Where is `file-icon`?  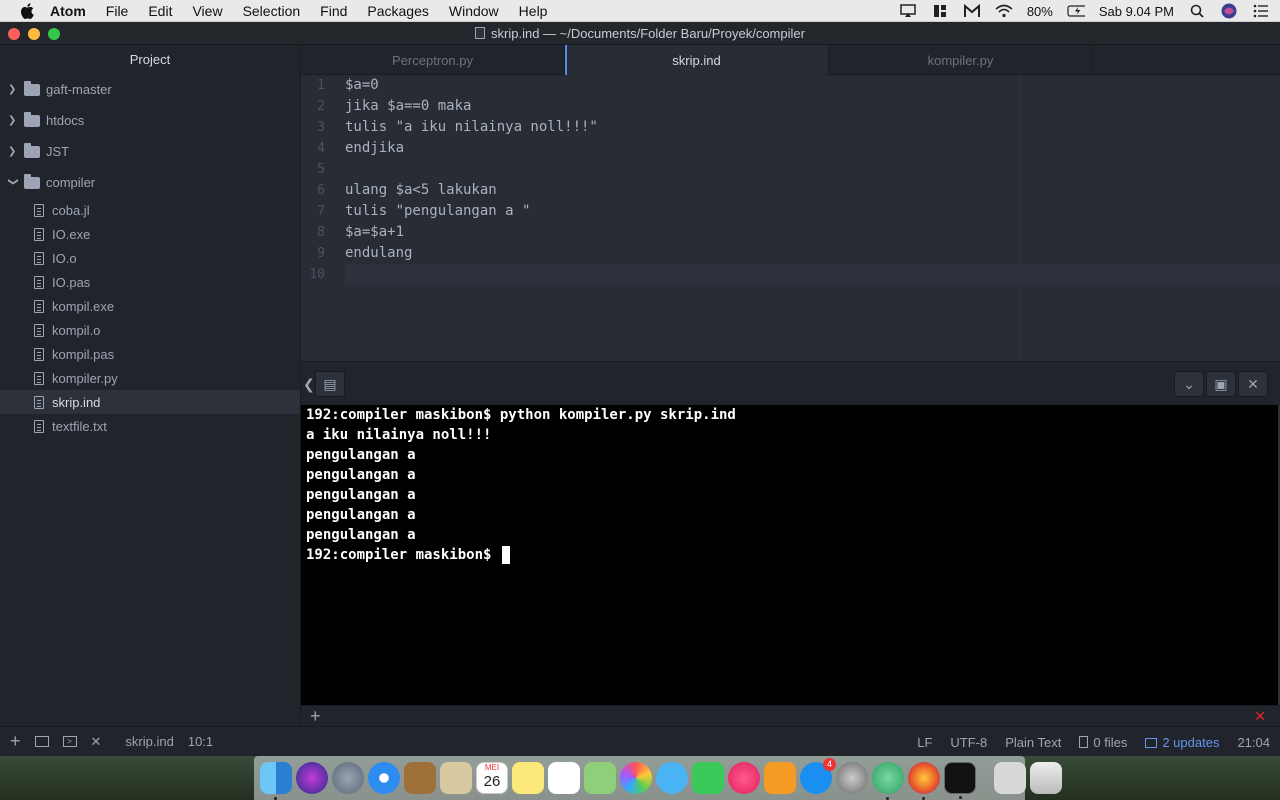
file-icon is located at coordinates (39, 258).